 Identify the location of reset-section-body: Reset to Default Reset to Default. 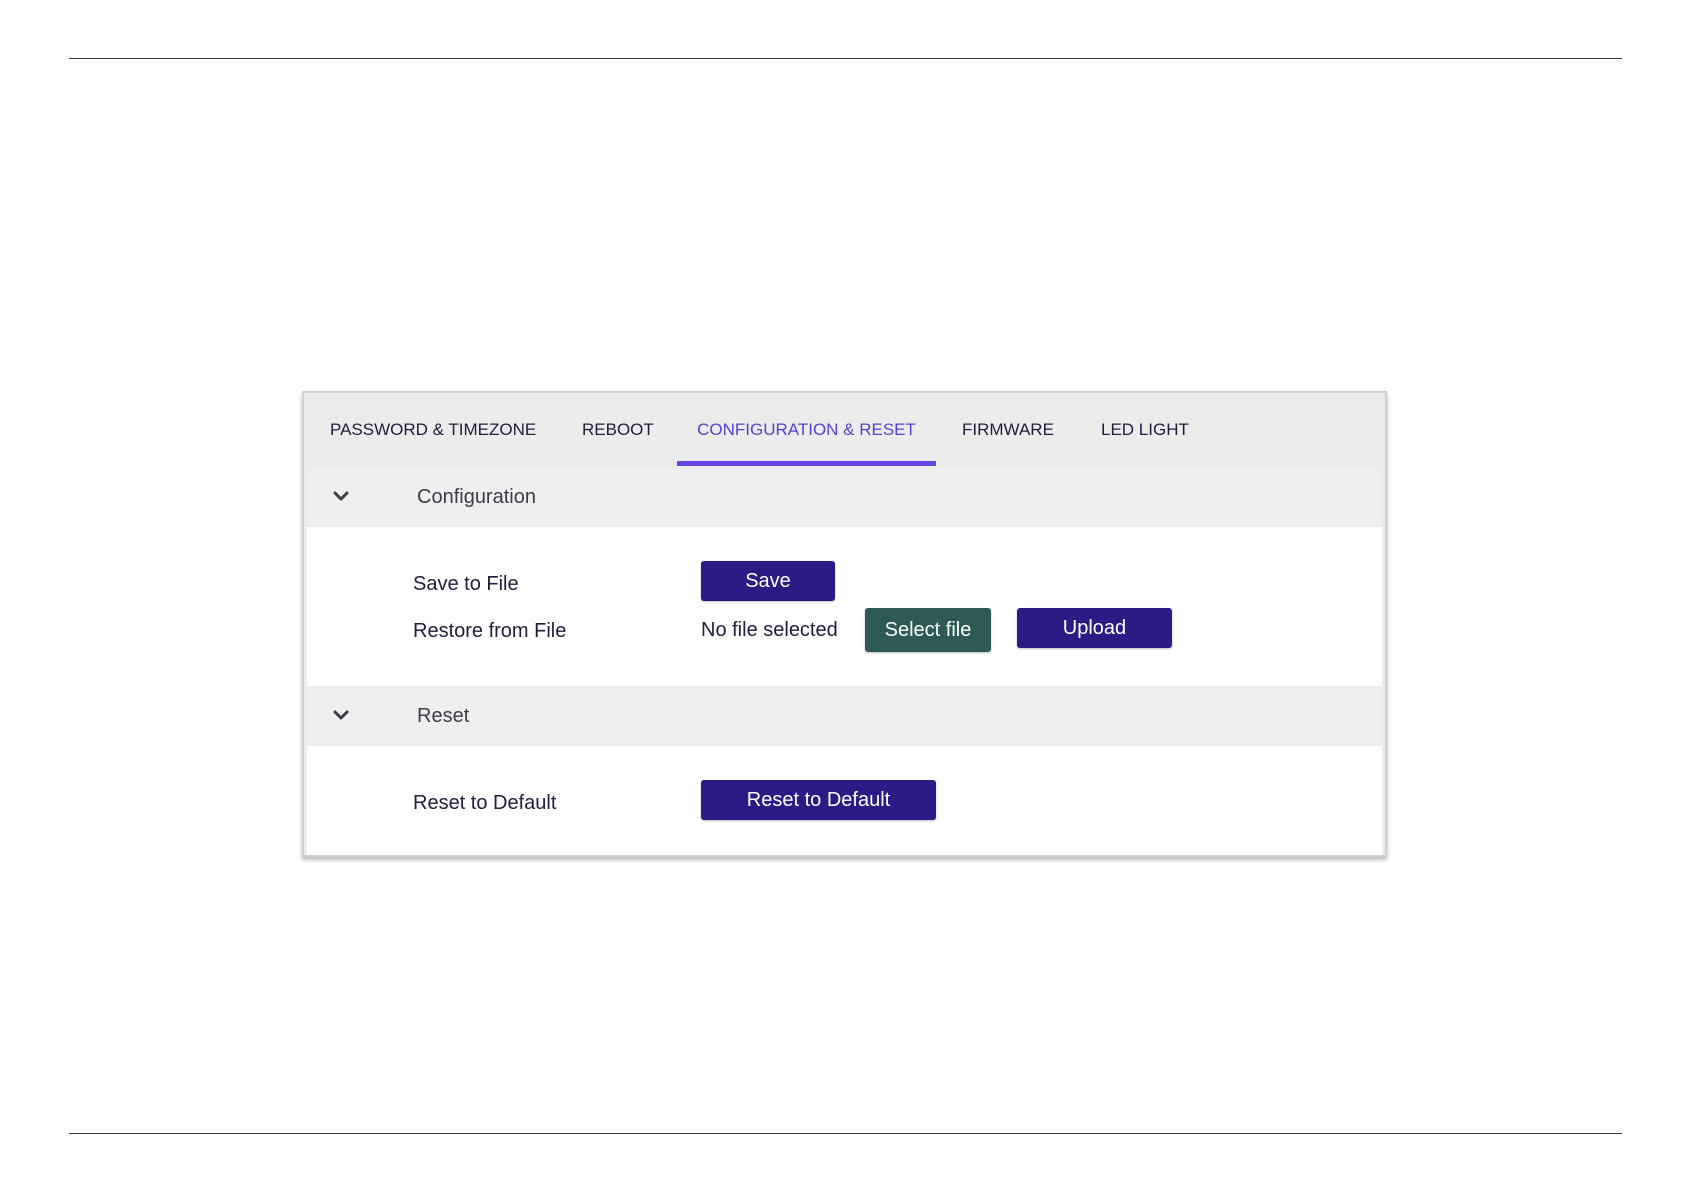
(844, 800).